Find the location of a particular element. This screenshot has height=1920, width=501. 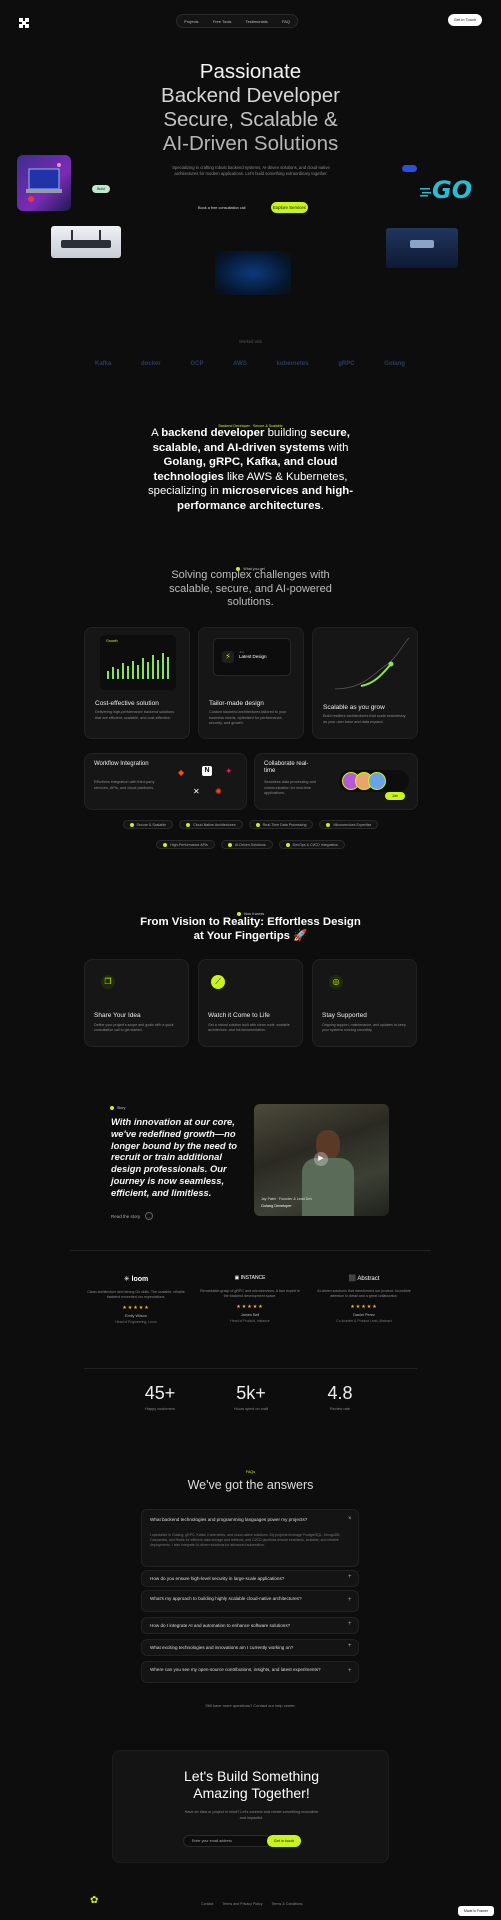

growth-chart-widget: Growth is located at coordinates (138, 662).